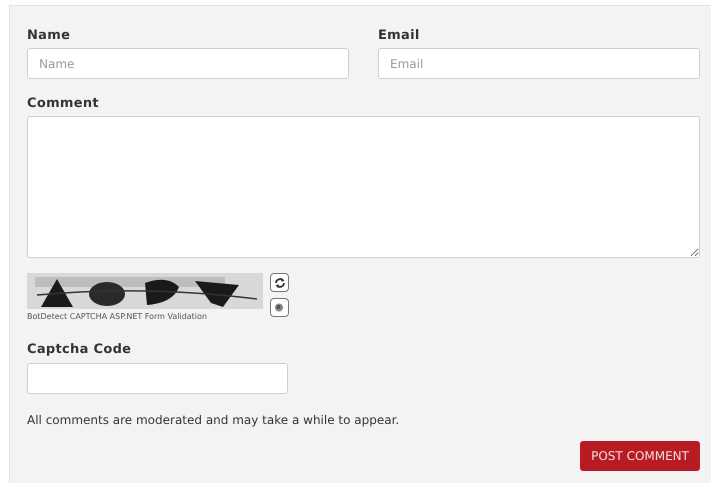 The width and height of the screenshot is (711, 483). What do you see at coordinates (640, 456) in the screenshot?
I see `post-comment-button: POST COMMENT` at bounding box center [640, 456].